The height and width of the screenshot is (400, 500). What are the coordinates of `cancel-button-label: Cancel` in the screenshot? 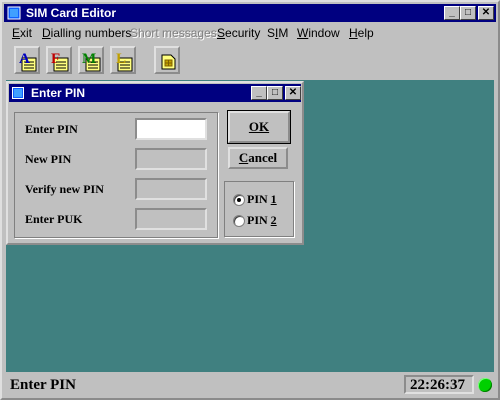 It's located at (258, 157).